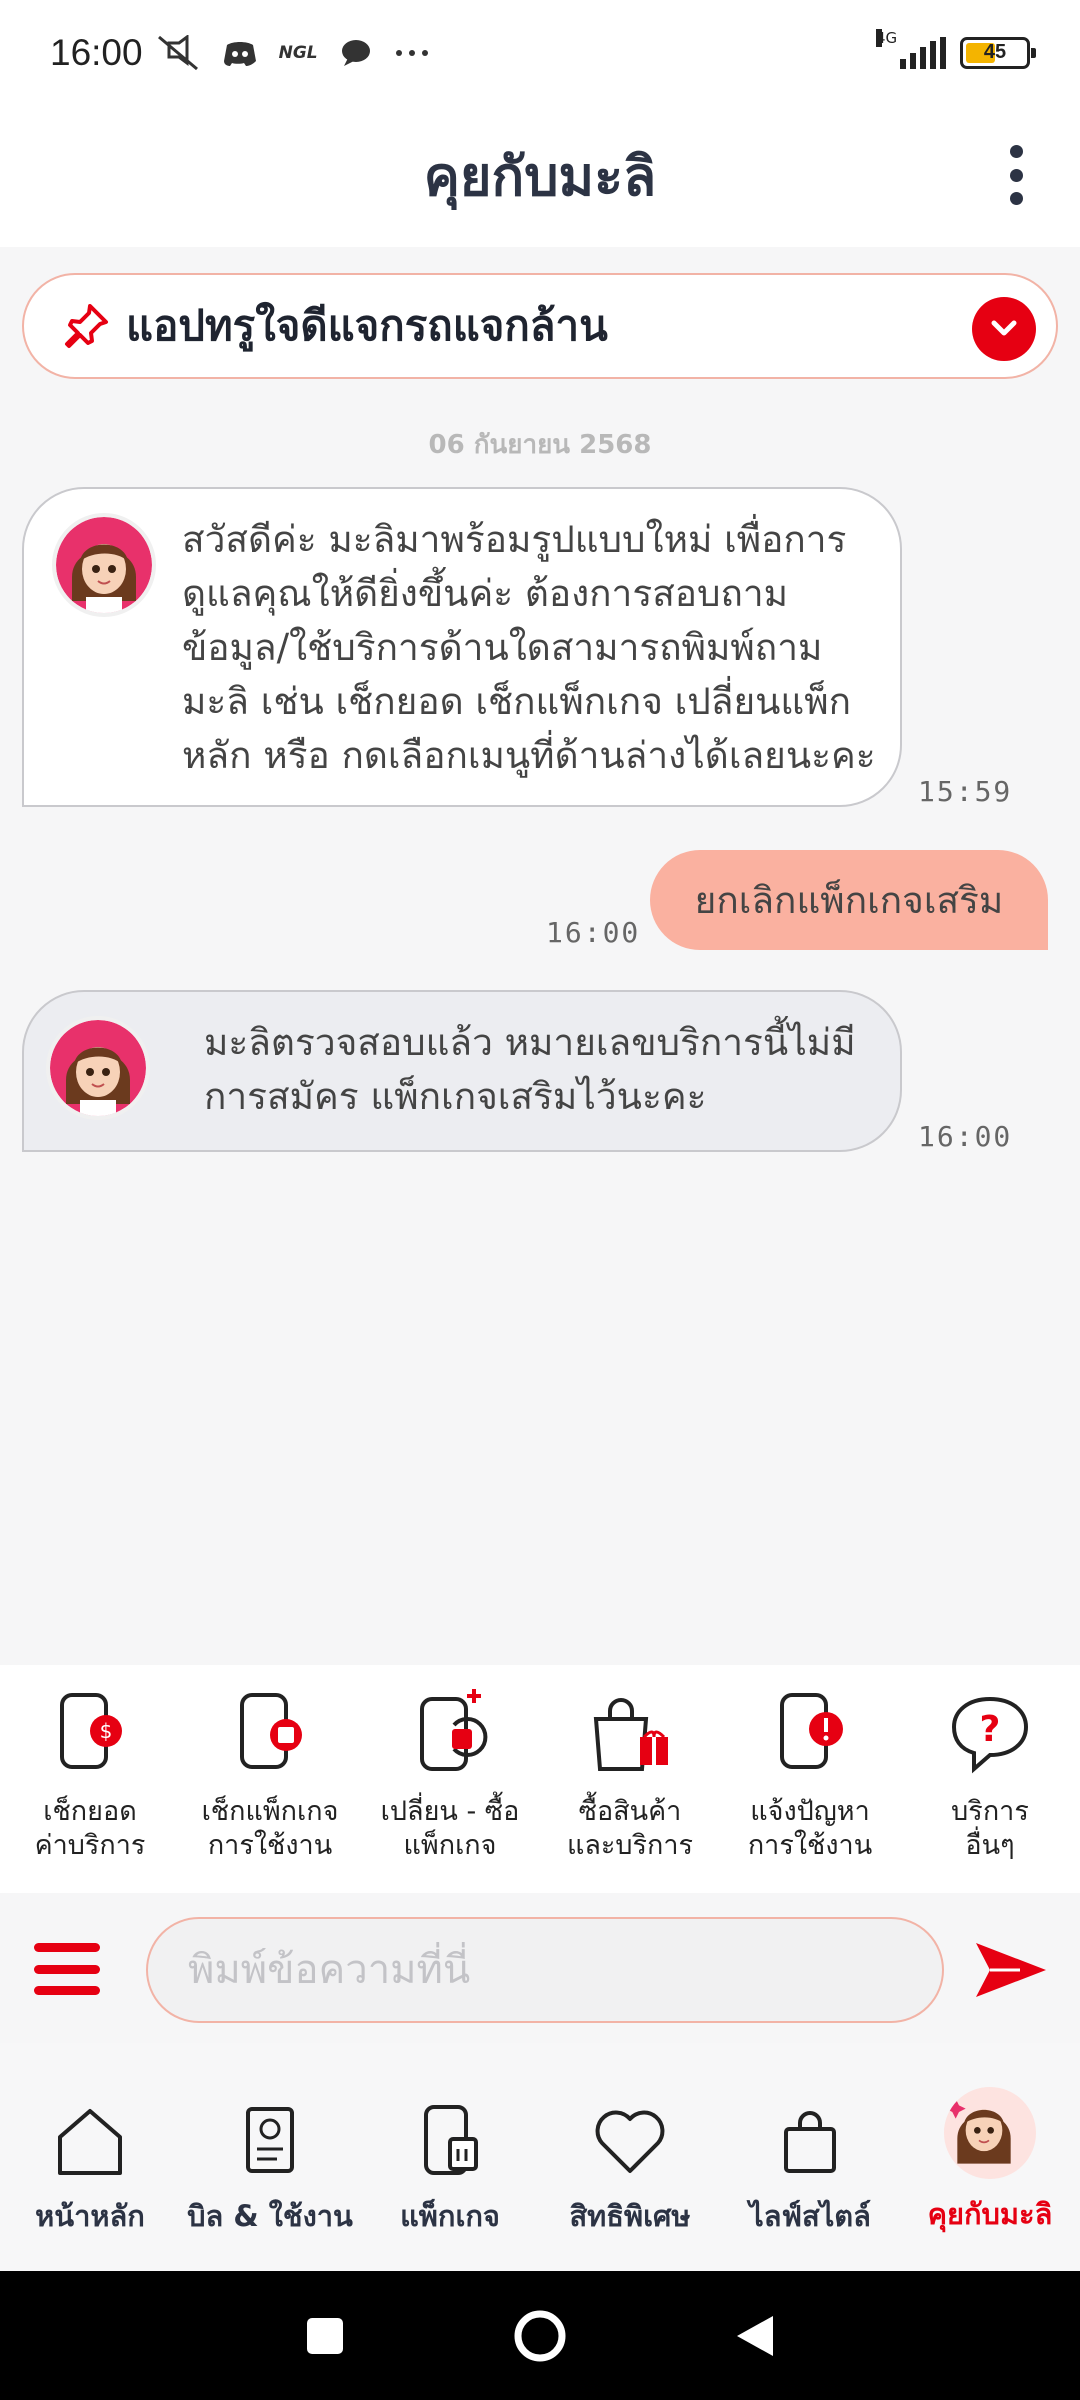 This screenshot has width=1080, height=2400. What do you see at coordinates (810, 1828) in the screenshot?
I see `quick-action-label: แจ้งปัญหา การใช้งาน` at bounding box center [810, 1828].